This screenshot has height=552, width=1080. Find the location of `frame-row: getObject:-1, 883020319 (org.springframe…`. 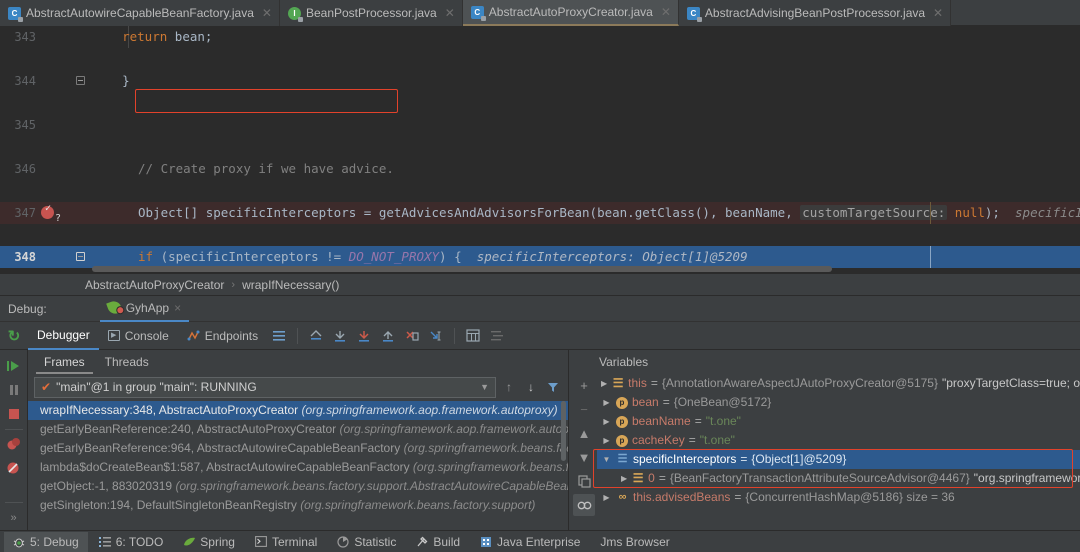

frame-row: getObject:-1, 883020319 (org.springframe… is located at coordinates (298, 486).